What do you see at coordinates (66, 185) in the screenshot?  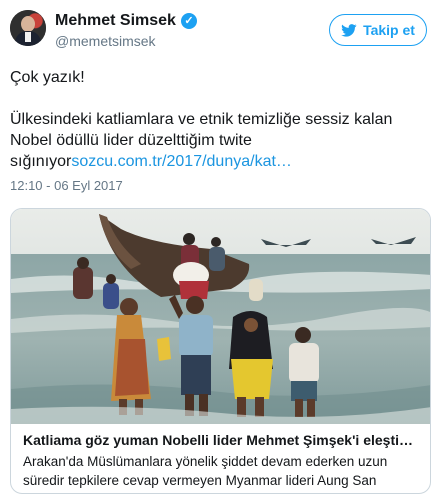 I see `tweet-timestamp: 12:10 - 06 Eyl 2017` at bounding box center [66, 185].